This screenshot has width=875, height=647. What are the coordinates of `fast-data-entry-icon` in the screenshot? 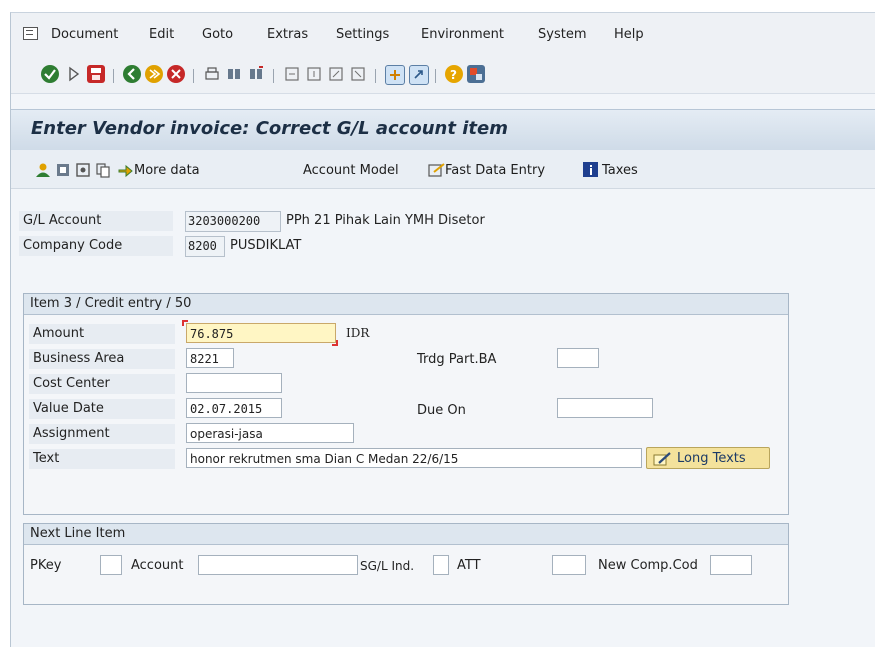 It's located at (436, 169).